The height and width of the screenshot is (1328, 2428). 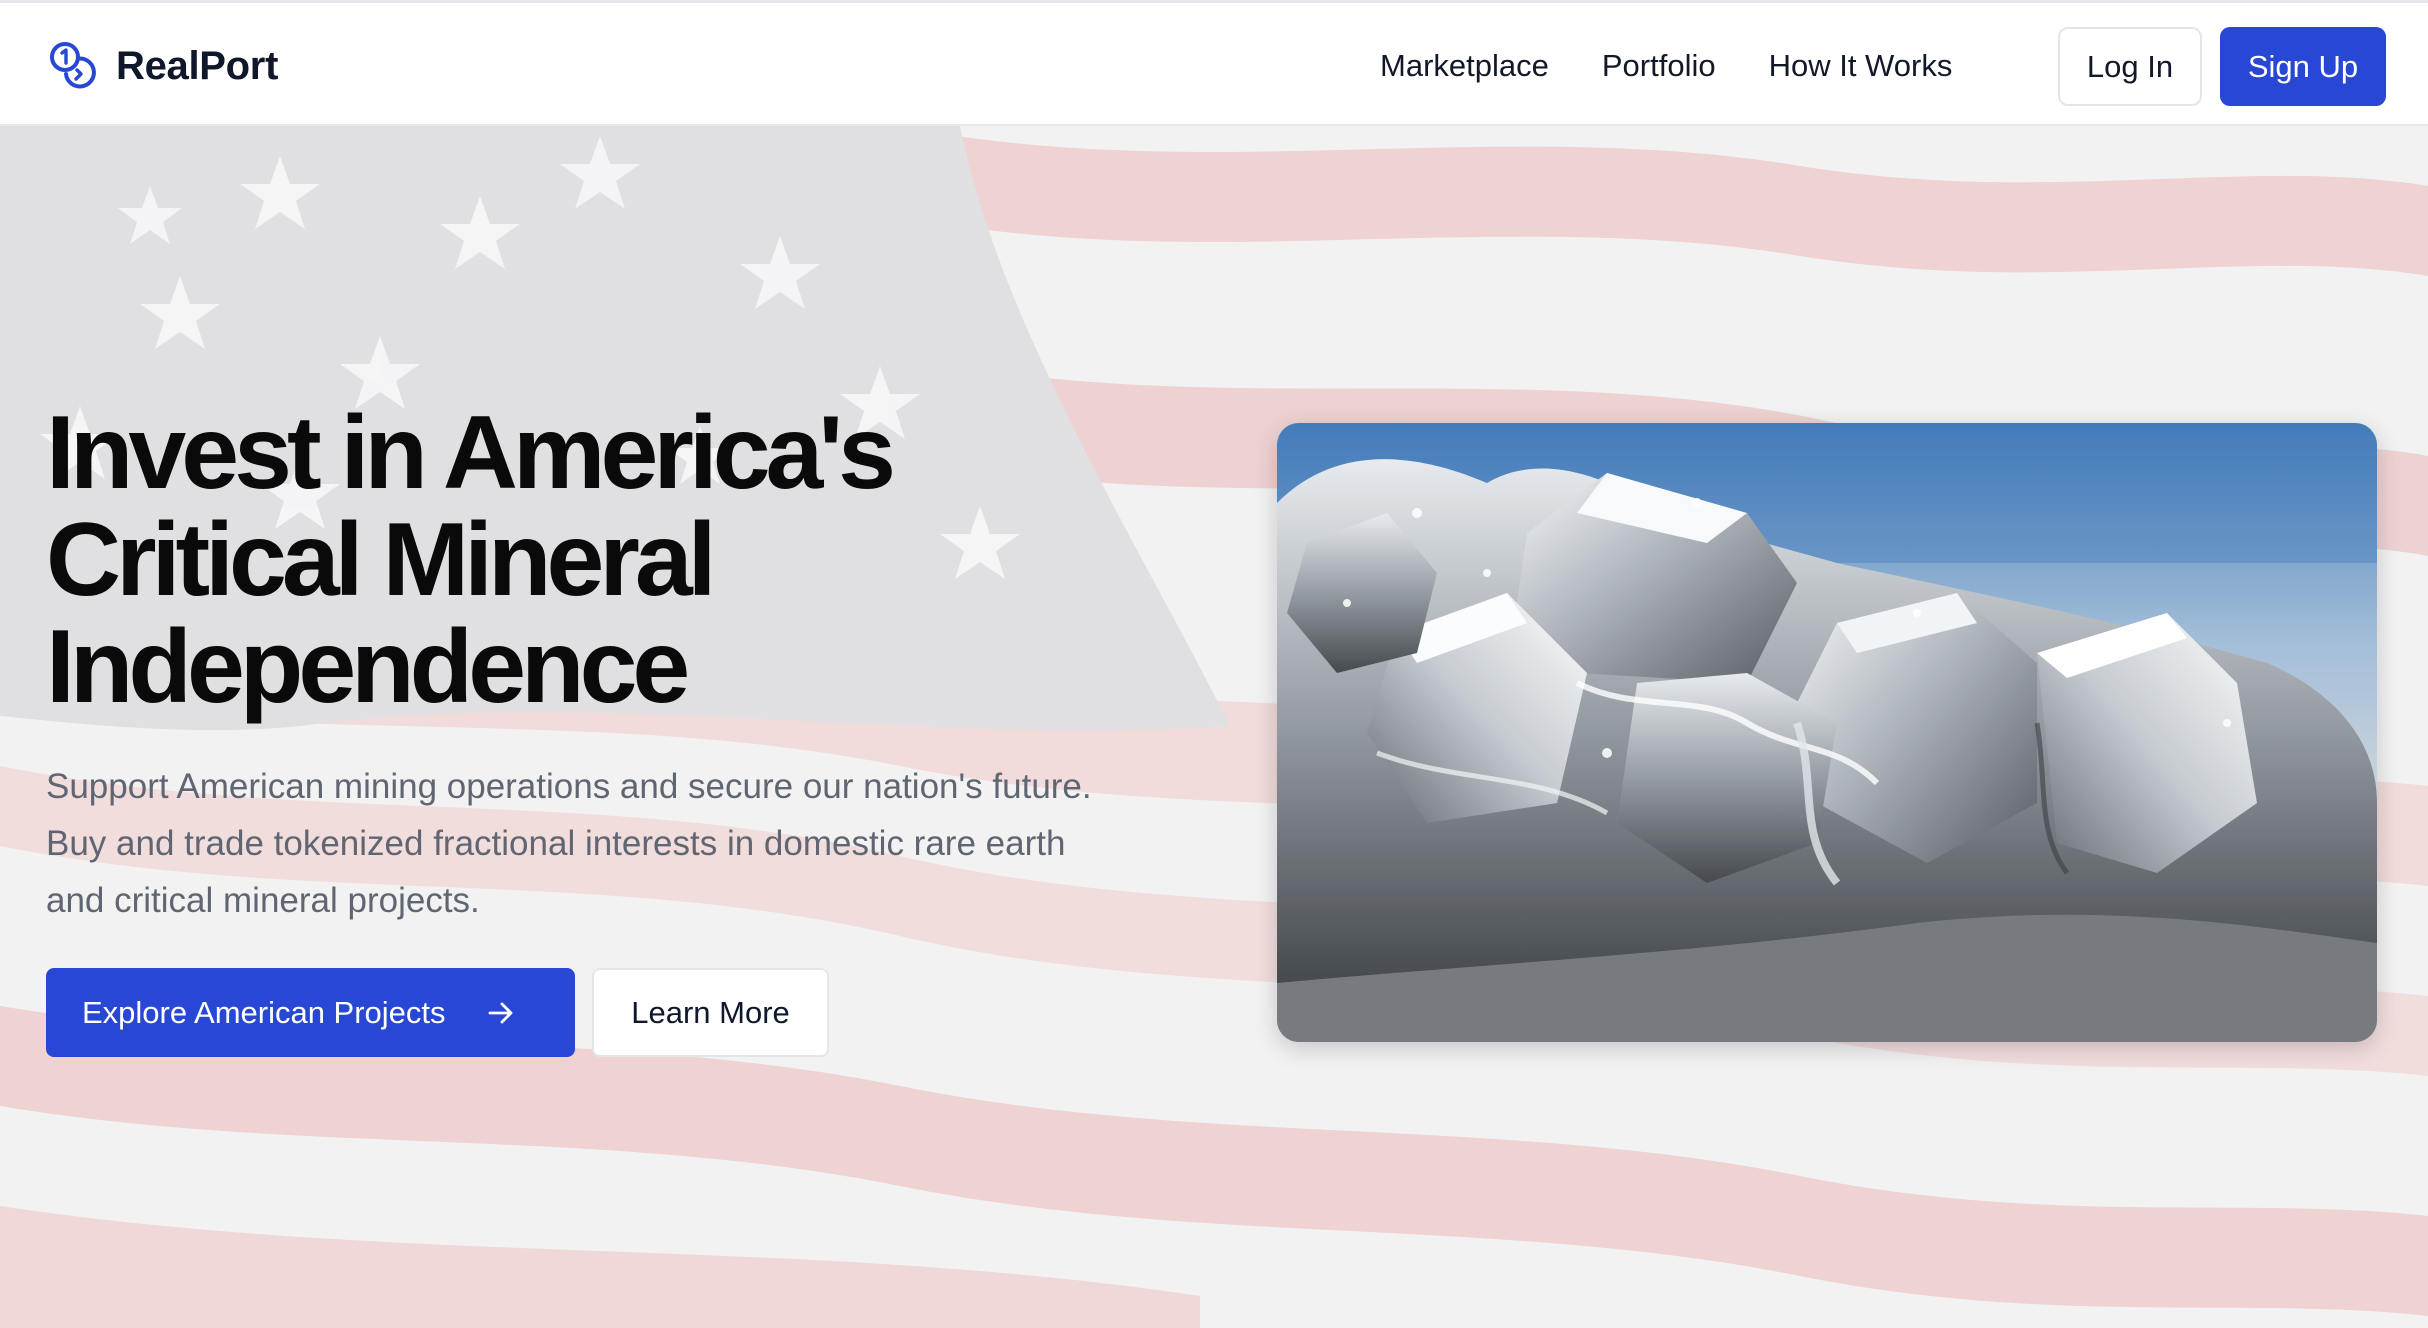 I want to click on main-nav: Marketplace Portfolio How It Works, so click(x=1666, y=66).